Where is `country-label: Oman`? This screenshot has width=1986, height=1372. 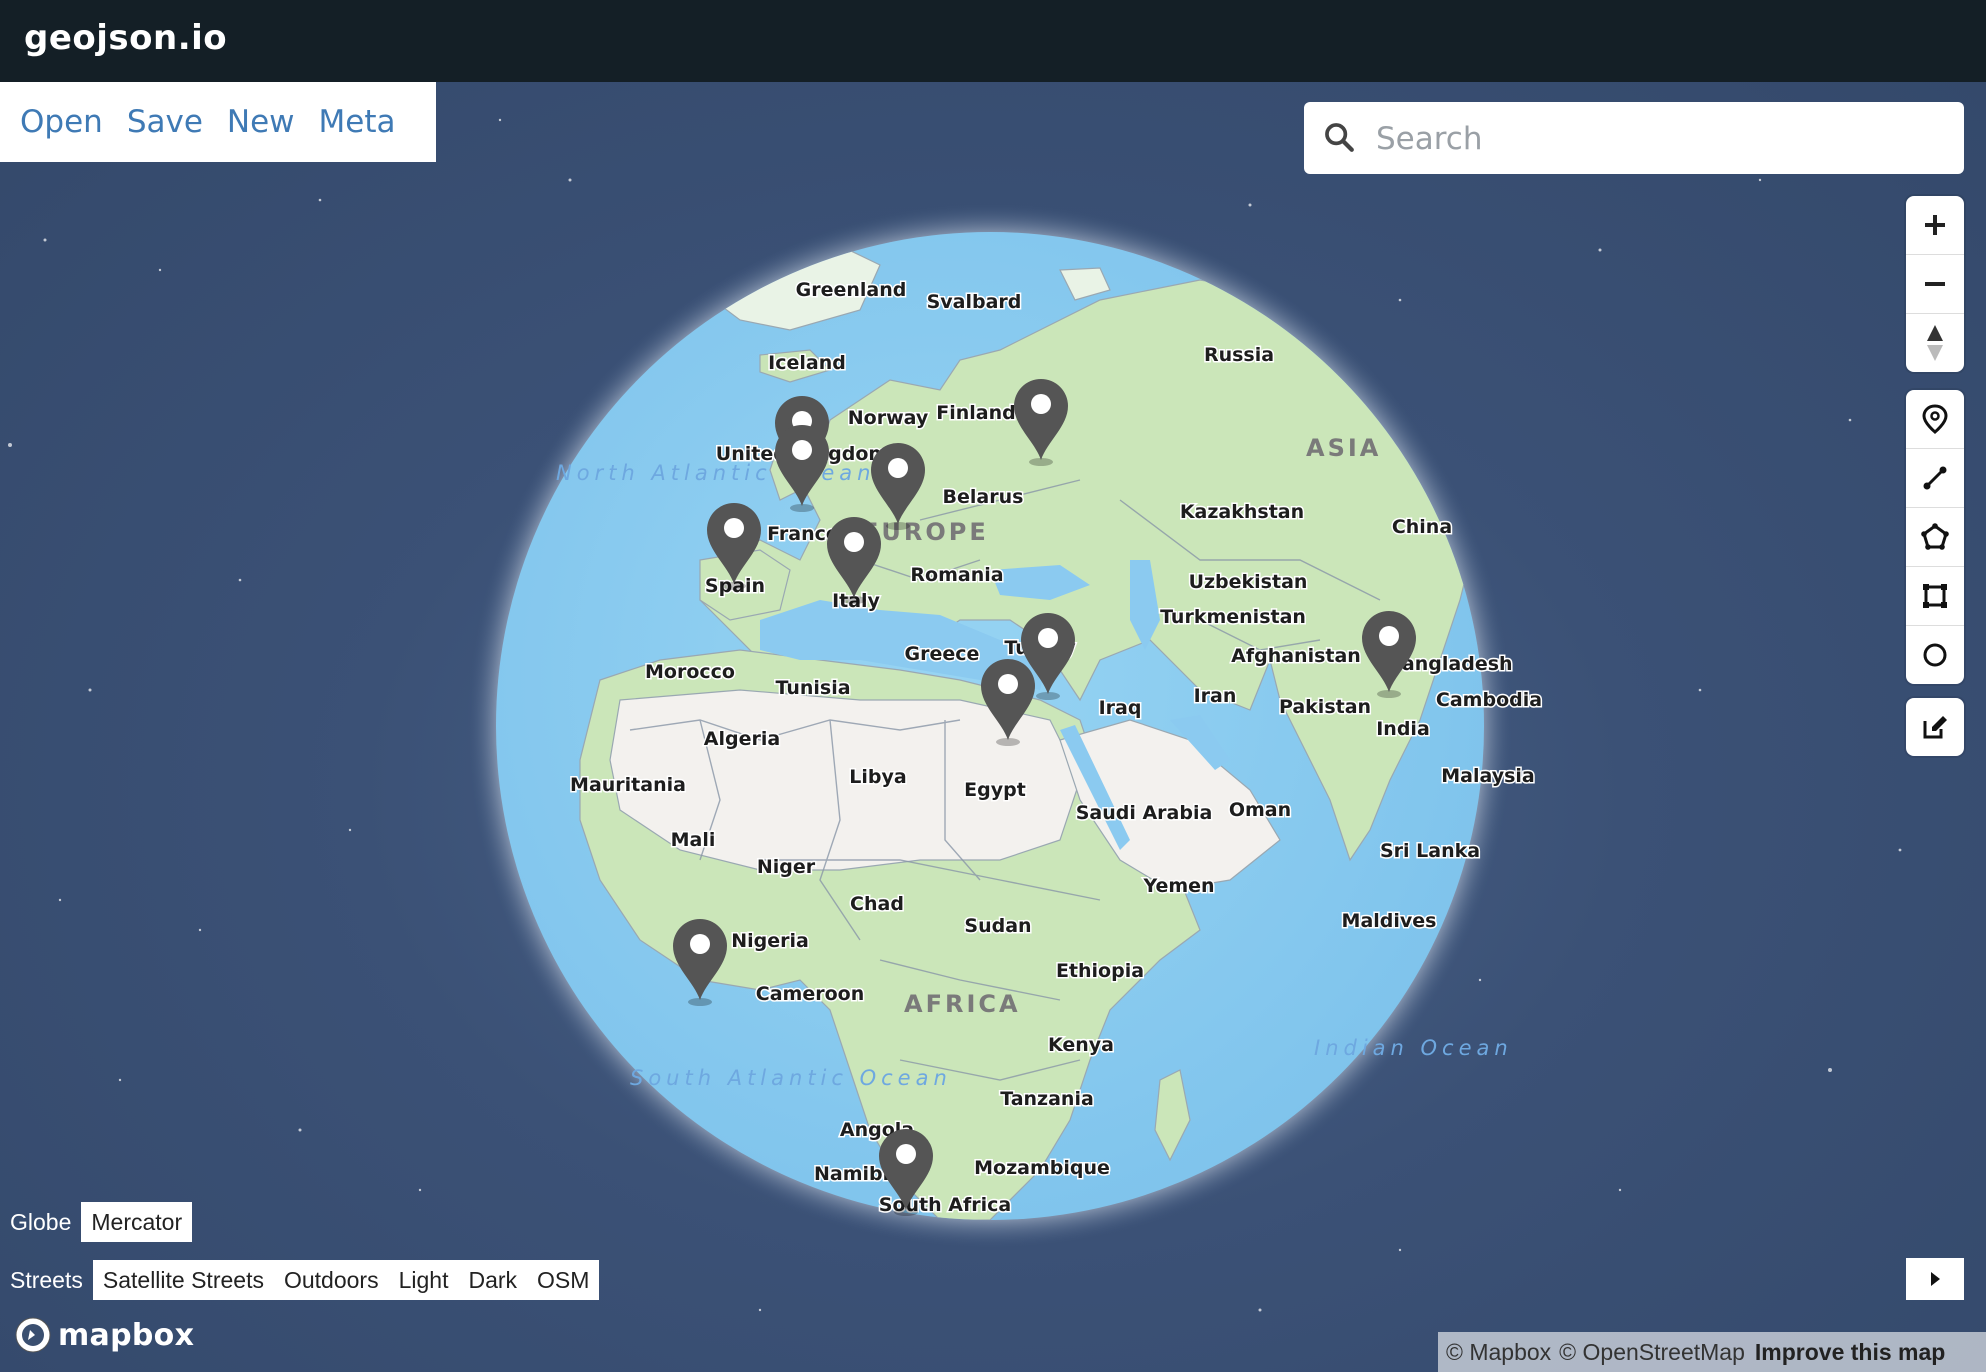 country-label: Oman is located at coordinates (1260, 810).